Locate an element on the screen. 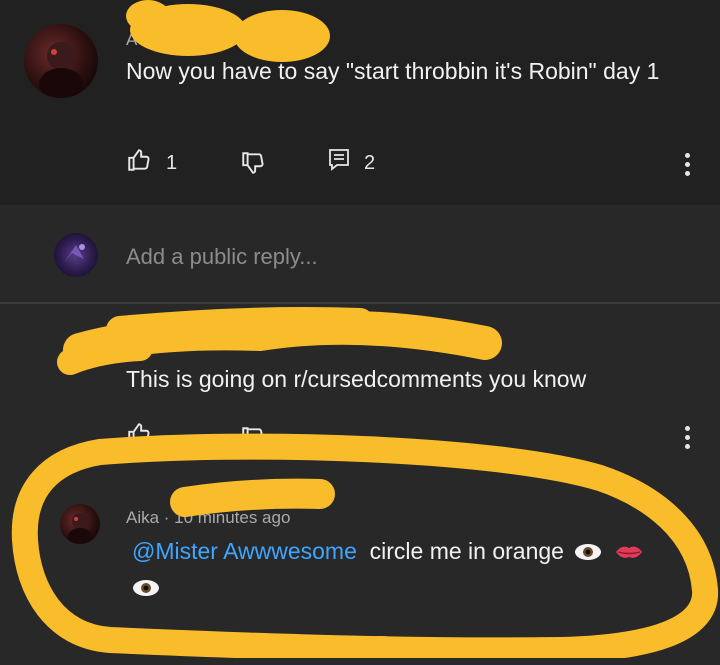  reply-count: 2 is located at coordinates (370, 162).